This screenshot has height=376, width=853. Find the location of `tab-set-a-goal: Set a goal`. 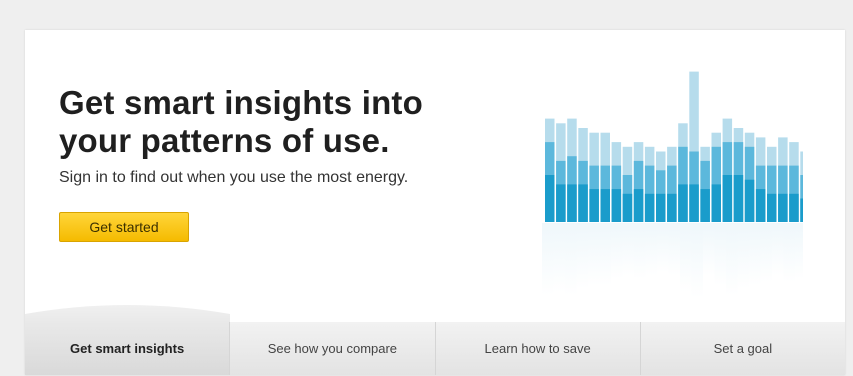

tab-set-a-goal: Set a goal is located at coordinates (742, 348).